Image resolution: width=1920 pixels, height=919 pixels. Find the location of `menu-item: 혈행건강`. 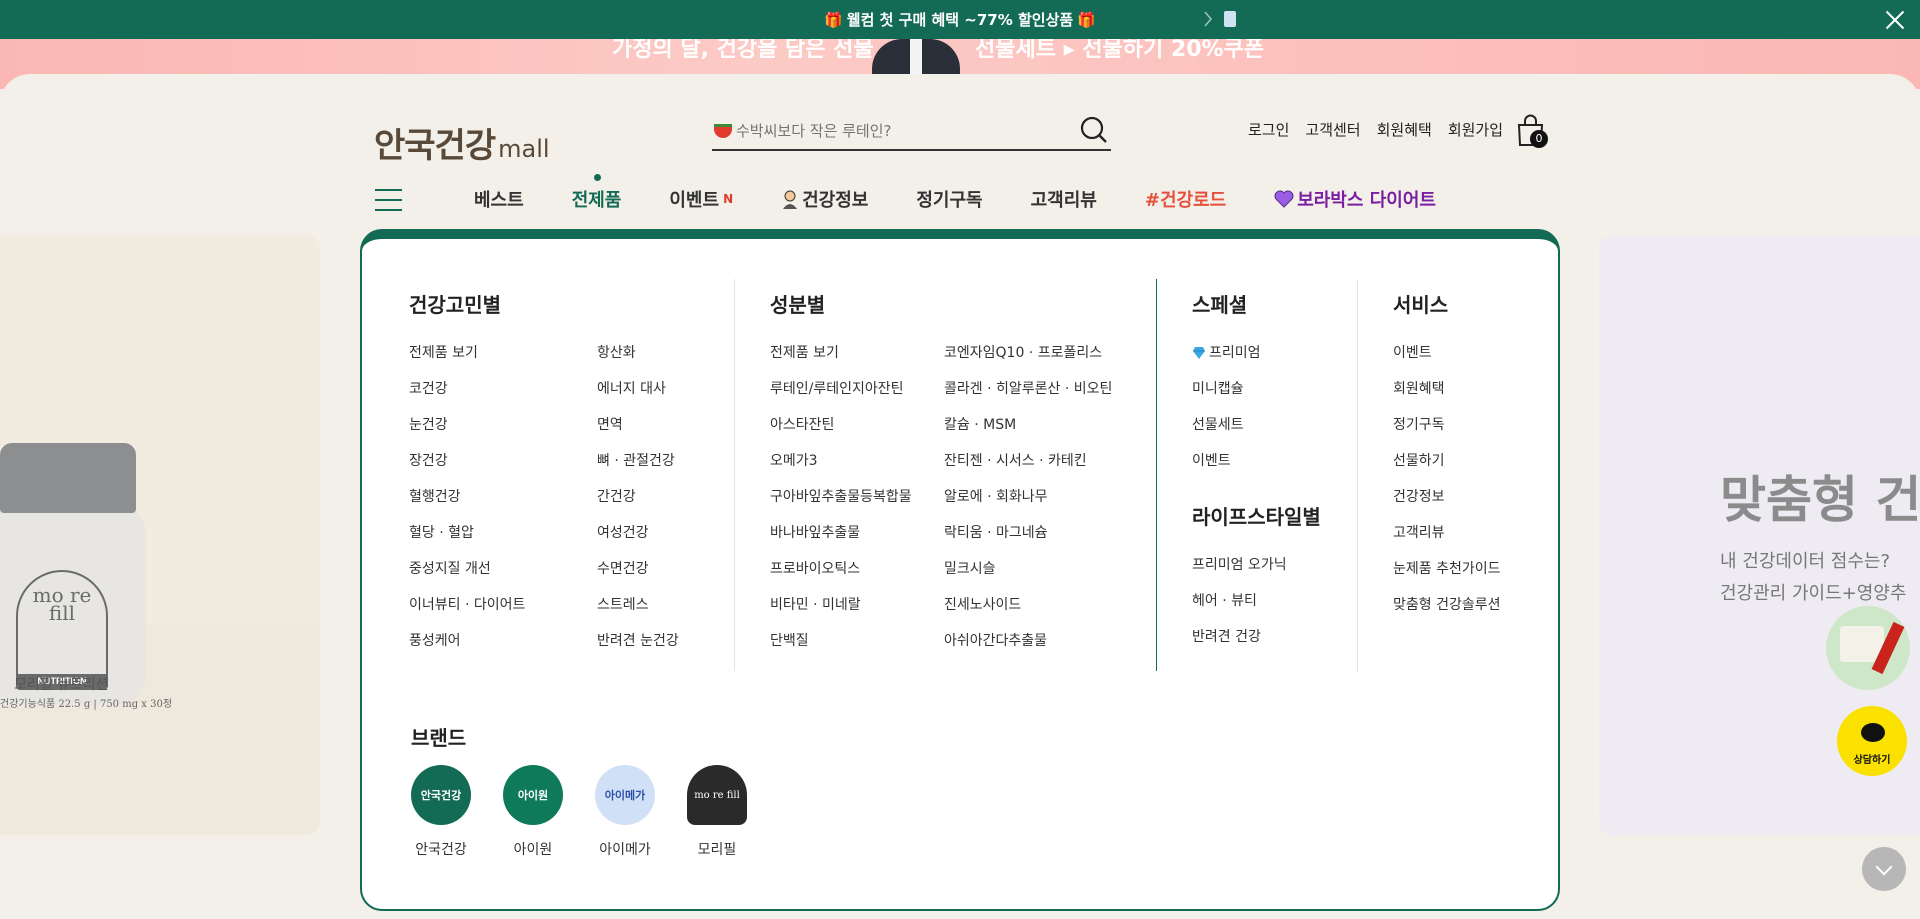

menu-item: 혈행건강 is located at coordinates (467, 505).